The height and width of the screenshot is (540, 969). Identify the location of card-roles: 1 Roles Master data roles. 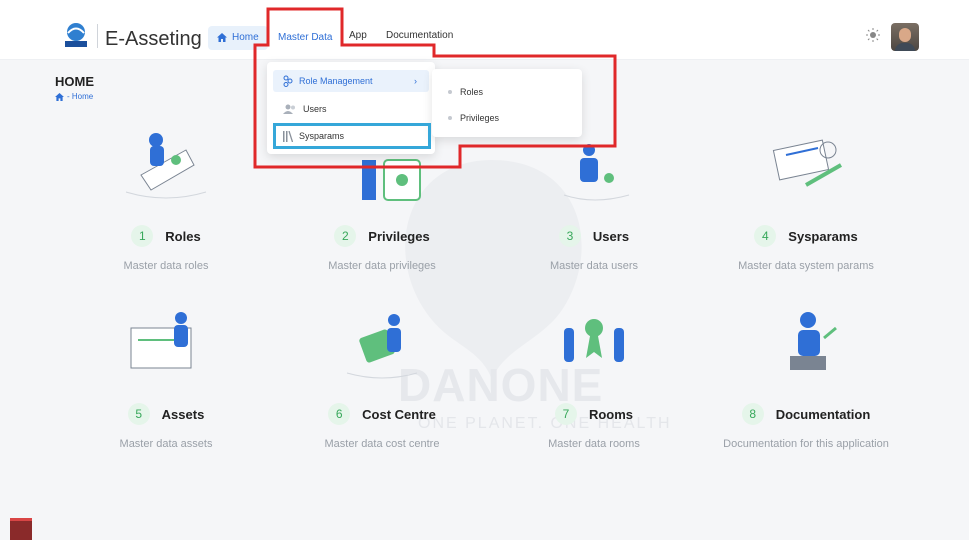
(166, 196).